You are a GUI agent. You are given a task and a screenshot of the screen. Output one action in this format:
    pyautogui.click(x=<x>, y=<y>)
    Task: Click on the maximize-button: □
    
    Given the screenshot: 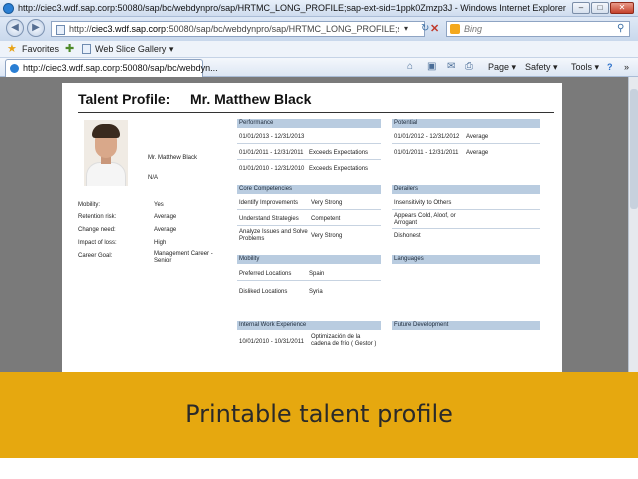 What is the action you would take?
    pyautogui.click(x=600, y=8)
    